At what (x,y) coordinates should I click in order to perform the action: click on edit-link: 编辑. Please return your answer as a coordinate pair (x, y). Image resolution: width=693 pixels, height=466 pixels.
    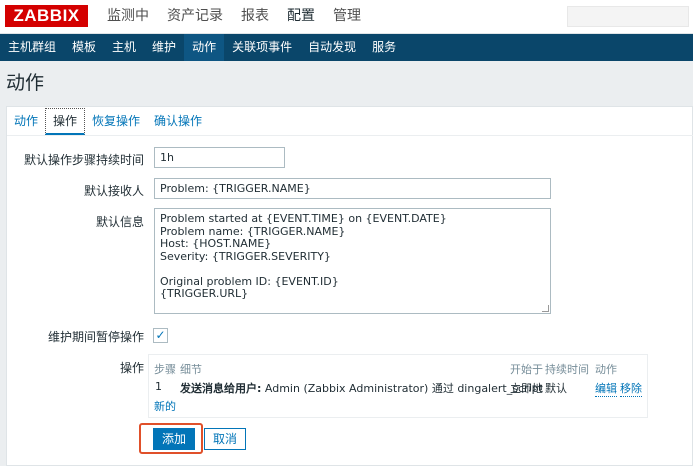
    Looking at the image, I should click on (606, 388).